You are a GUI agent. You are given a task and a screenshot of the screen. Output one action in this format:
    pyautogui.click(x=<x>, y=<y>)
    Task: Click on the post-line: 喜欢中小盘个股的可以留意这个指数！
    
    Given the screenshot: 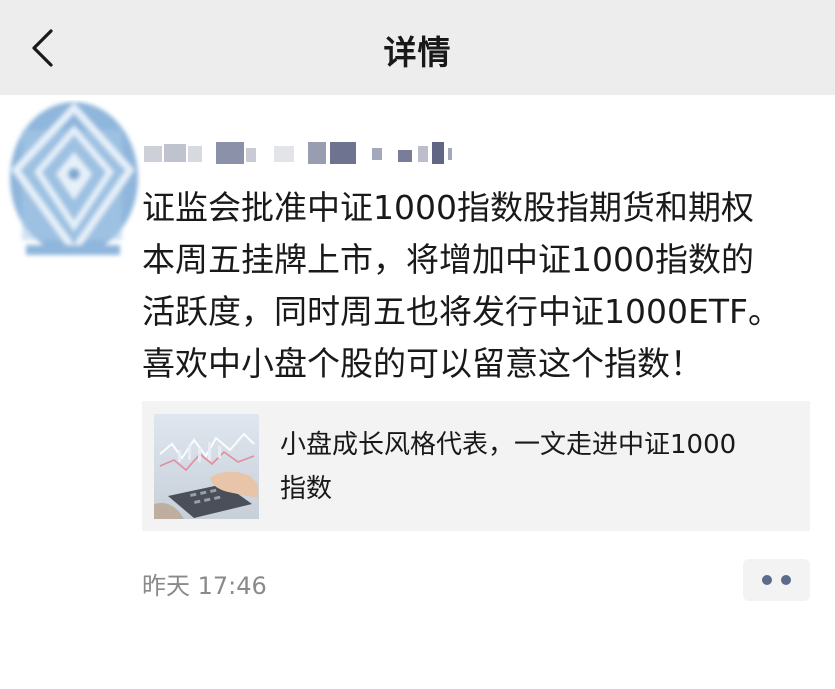 What is the action you would take?
    pyautogui.click(x=422, y=363)
    